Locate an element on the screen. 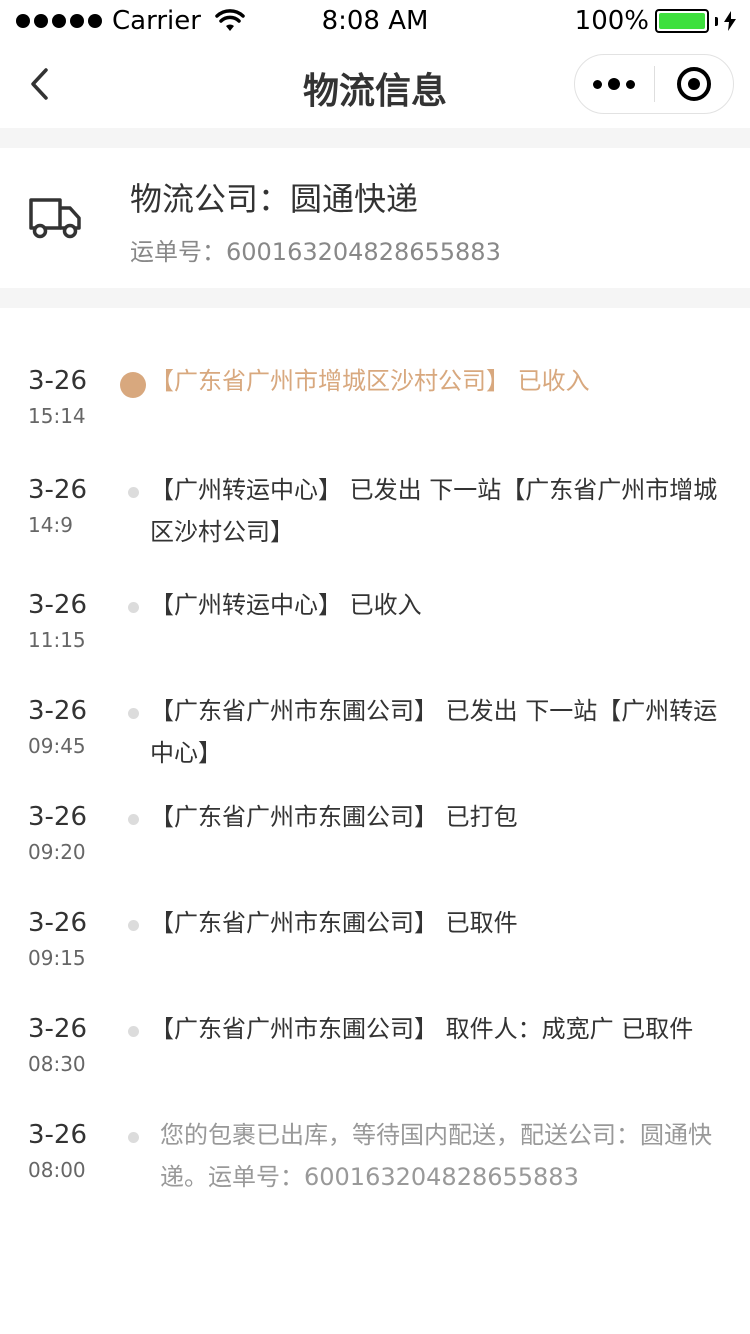 The image size is (750, 1334). target-icon is located at coordinates (694, 84).